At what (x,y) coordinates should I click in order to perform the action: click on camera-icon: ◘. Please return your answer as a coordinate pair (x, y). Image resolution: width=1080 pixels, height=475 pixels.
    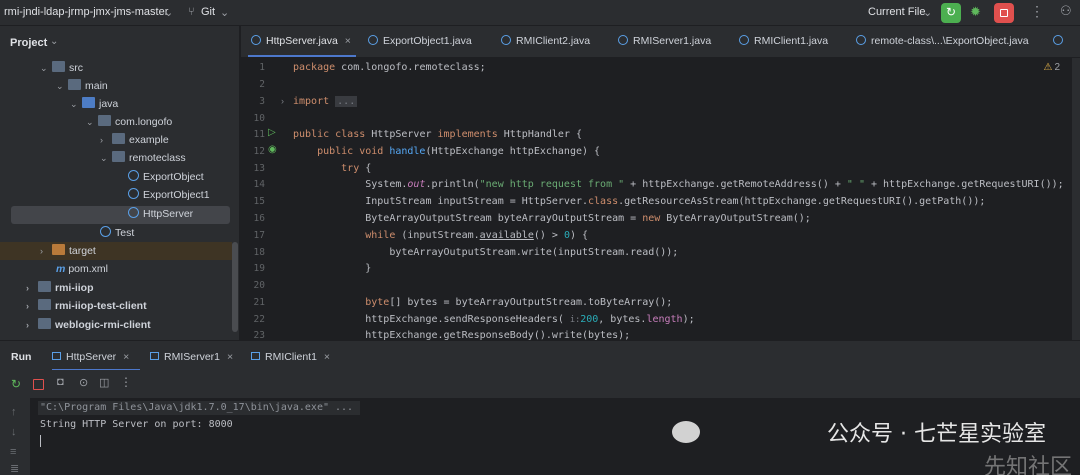
    Looking at the image, I should click on (62, 382).